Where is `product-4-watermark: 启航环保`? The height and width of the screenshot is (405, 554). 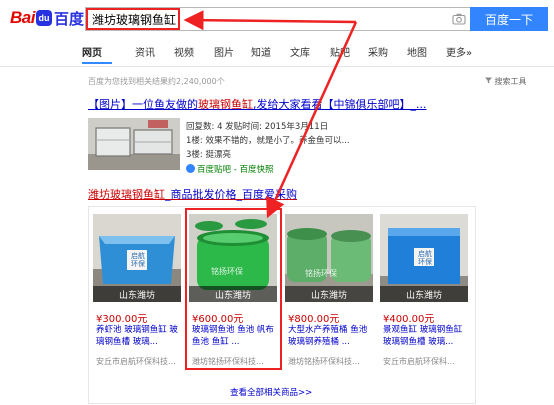
product-4-watermark: 启航环保 is located at coordinates (425, 258).